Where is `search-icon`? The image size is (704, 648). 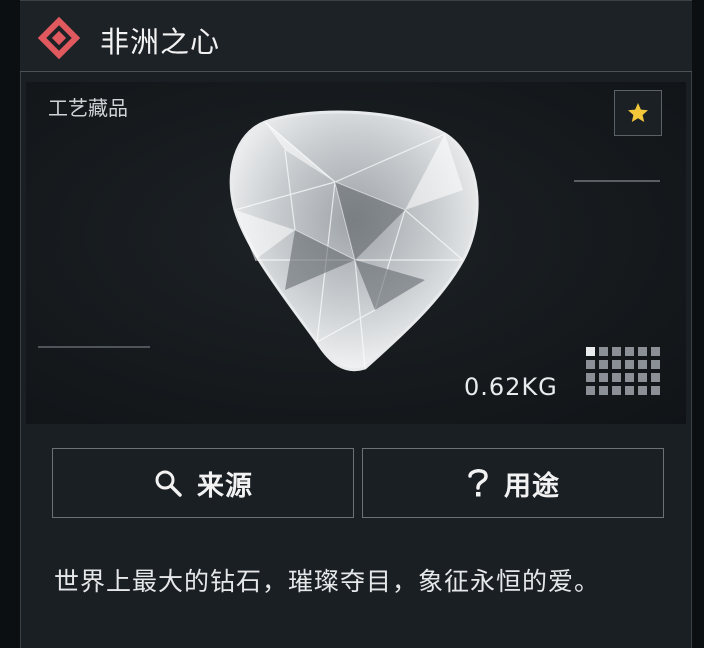 search-icon is located at coordinates (168, 483).